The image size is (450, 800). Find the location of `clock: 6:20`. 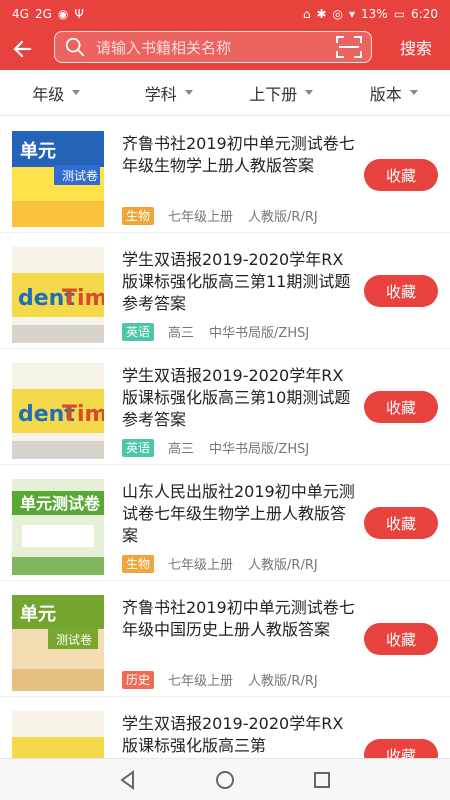

clock: 6:20 is located at coordinates (424, 14).